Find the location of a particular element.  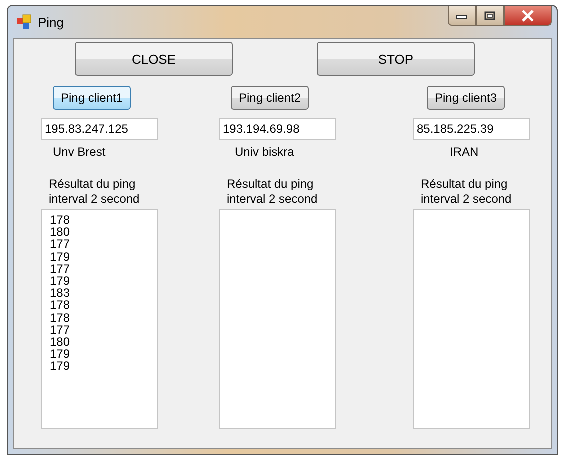

maximize-icon is located at coordinates (490, 15).